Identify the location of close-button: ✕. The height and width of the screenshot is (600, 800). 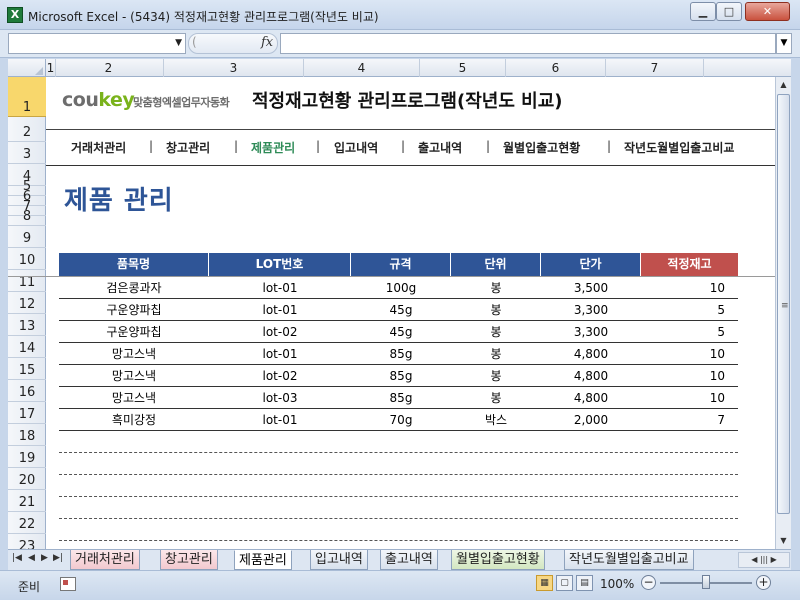
(767, 11).